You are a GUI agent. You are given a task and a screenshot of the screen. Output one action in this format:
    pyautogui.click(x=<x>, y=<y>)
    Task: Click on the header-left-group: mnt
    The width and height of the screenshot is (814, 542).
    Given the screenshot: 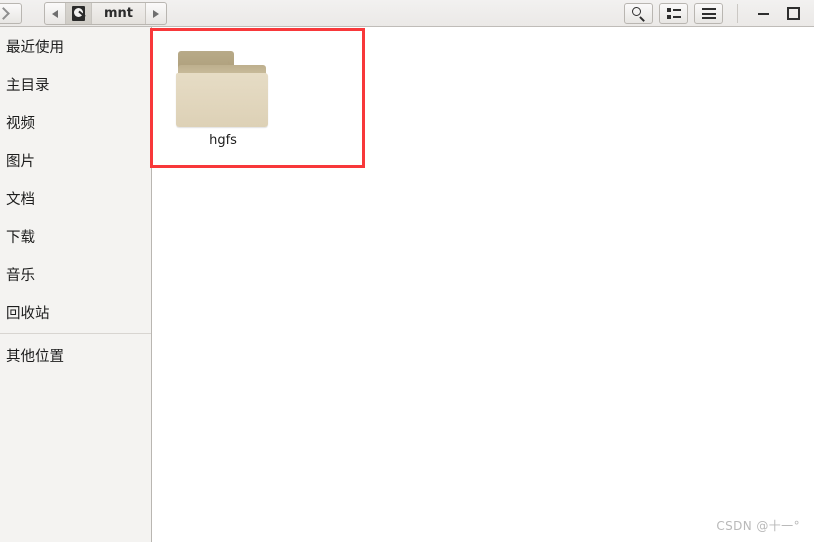 What is the action you would take?
    pyautogui.click(x=84, y=13)
    